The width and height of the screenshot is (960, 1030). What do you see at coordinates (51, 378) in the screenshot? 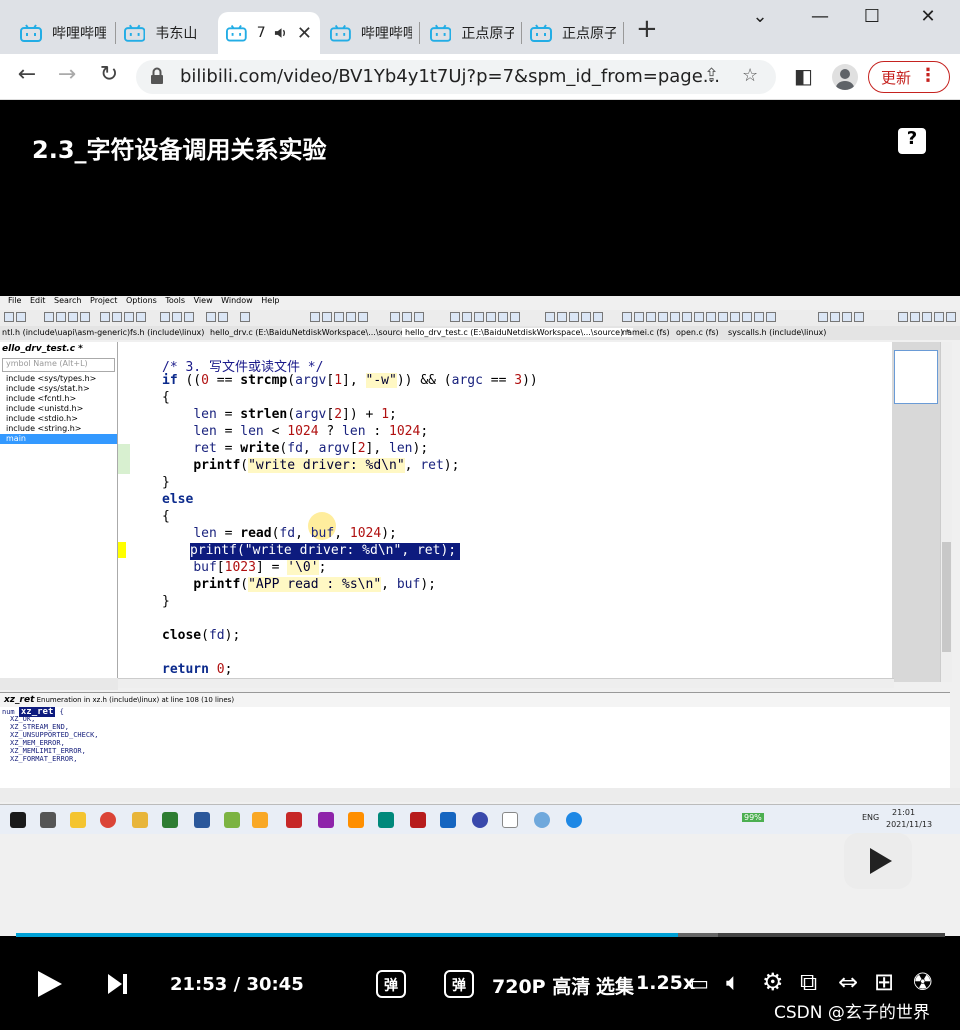
I see `symbol-item: include <sys/types.h>` at bounding box center [51, 378].